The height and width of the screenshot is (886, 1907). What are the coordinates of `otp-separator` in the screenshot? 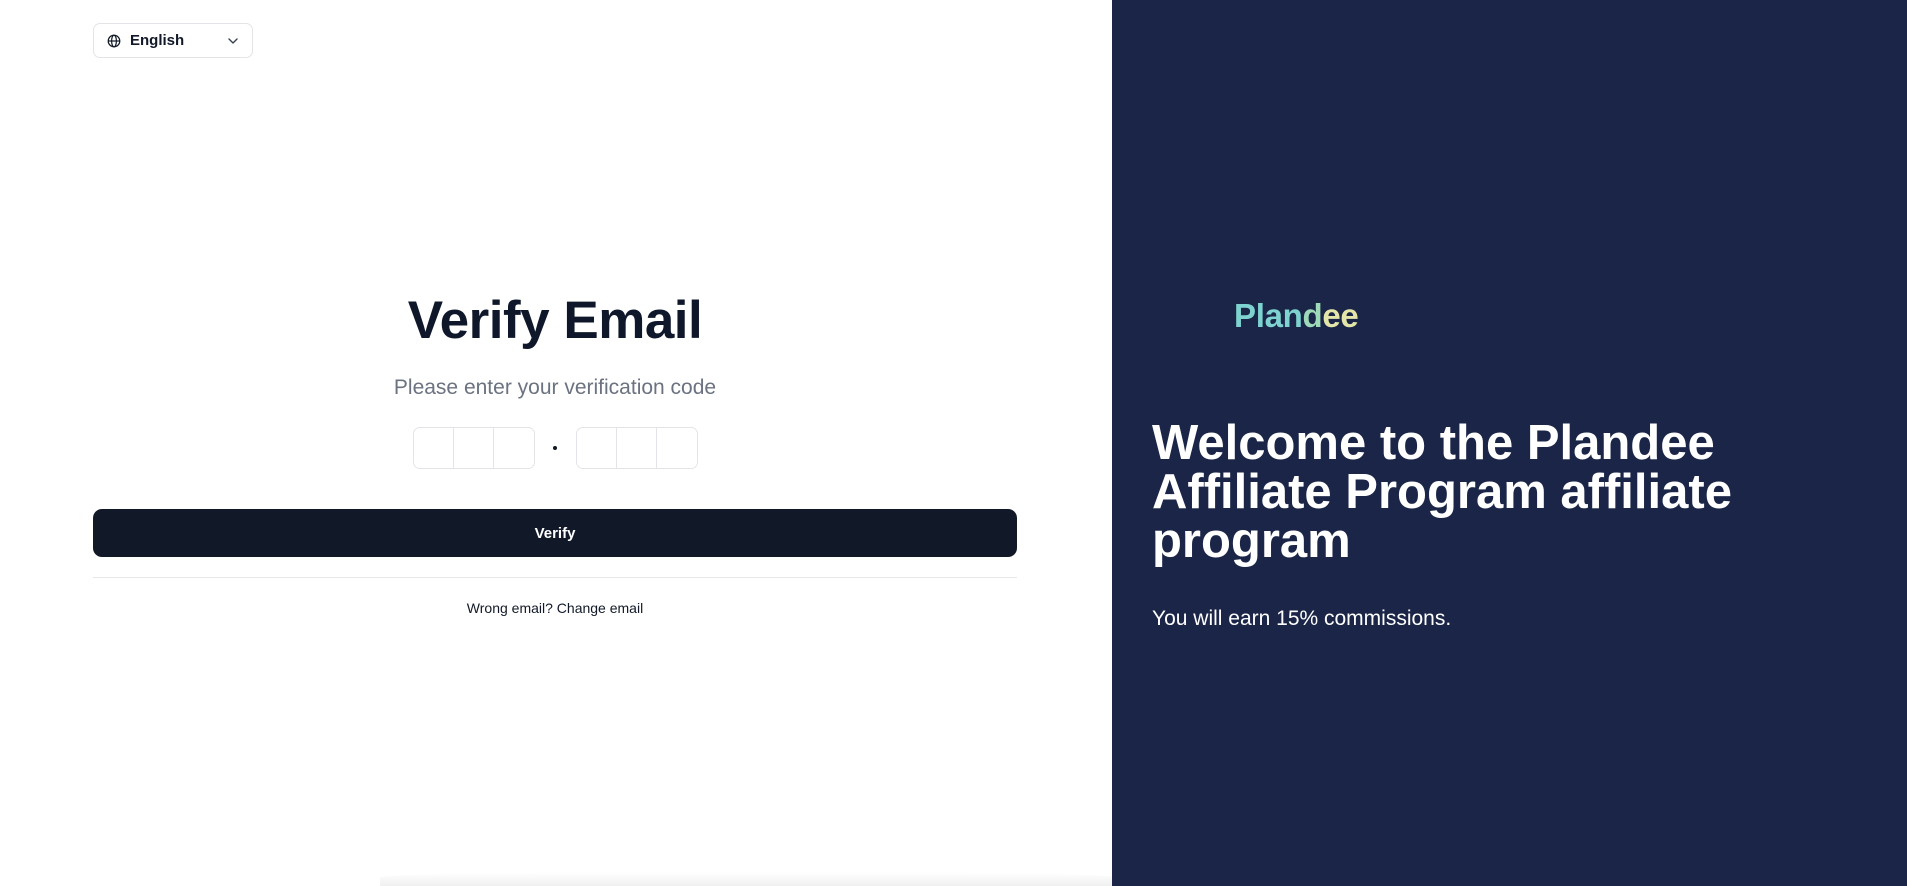 It's located at (555, 448).